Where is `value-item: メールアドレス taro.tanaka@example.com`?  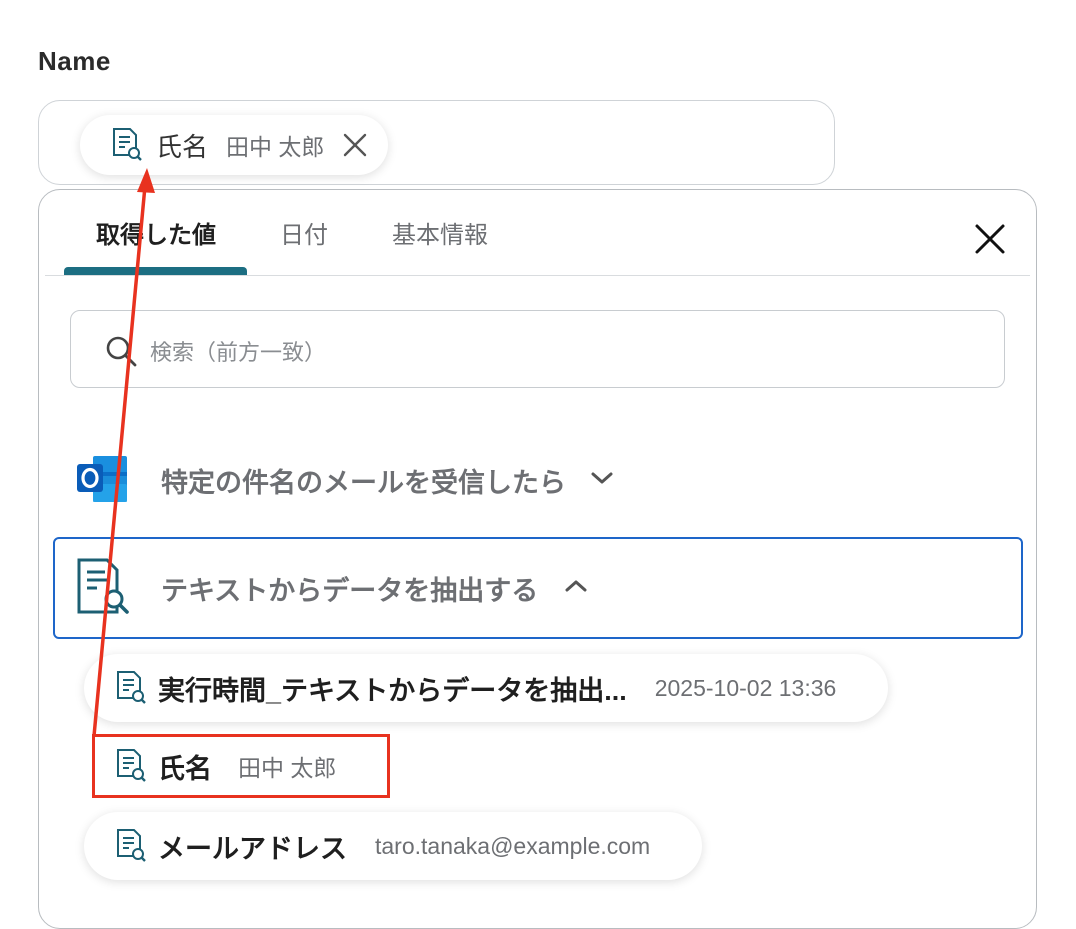
value-item: メールアドレス taro.tanaka@example.com is located at coordinates (393, 846).